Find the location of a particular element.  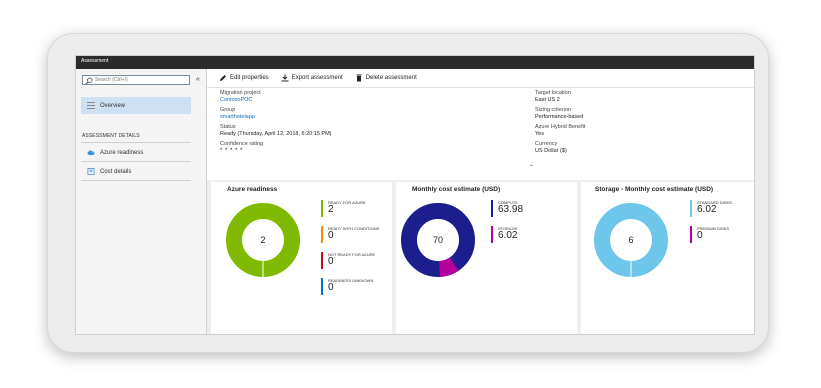

title-bar: Assessment is located at coordinates (415, 62).